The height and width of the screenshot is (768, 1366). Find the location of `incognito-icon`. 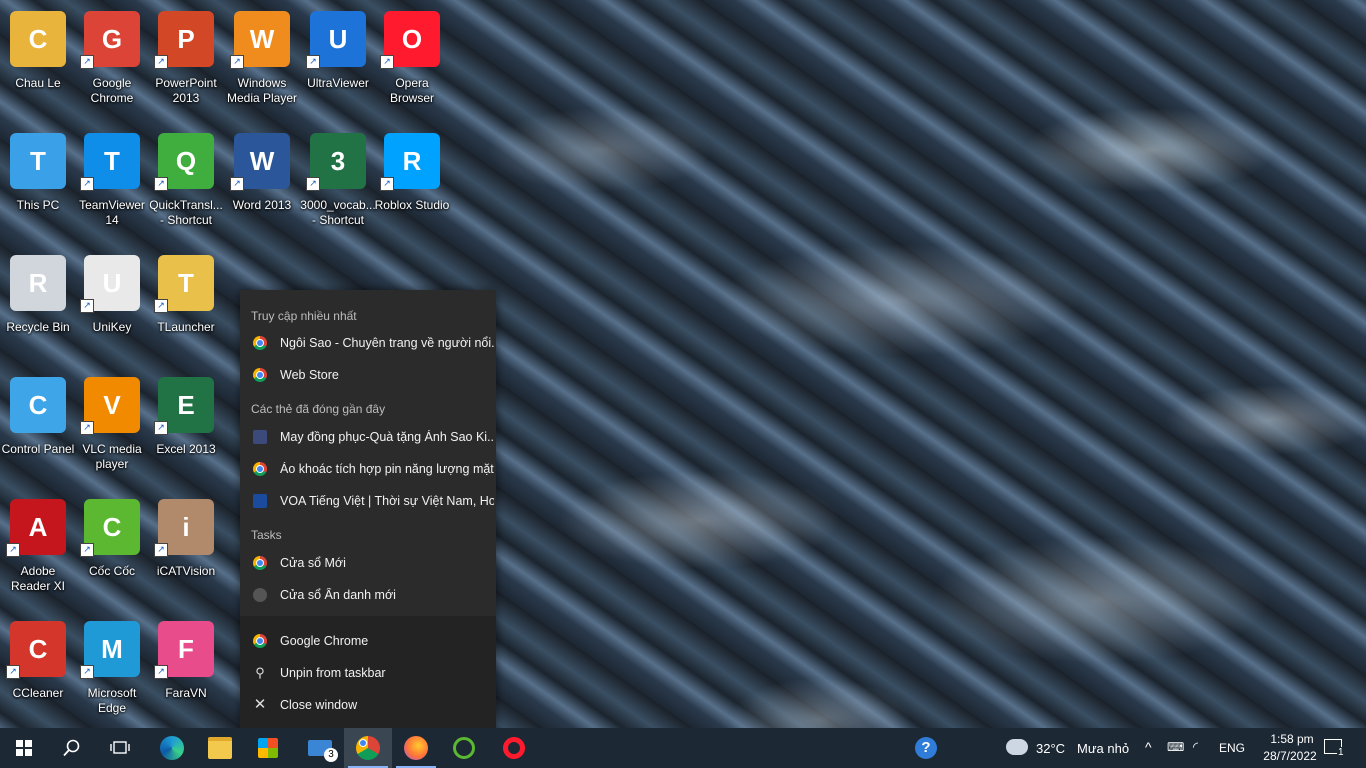

incognito-icon is located at coordinates (260, 595).